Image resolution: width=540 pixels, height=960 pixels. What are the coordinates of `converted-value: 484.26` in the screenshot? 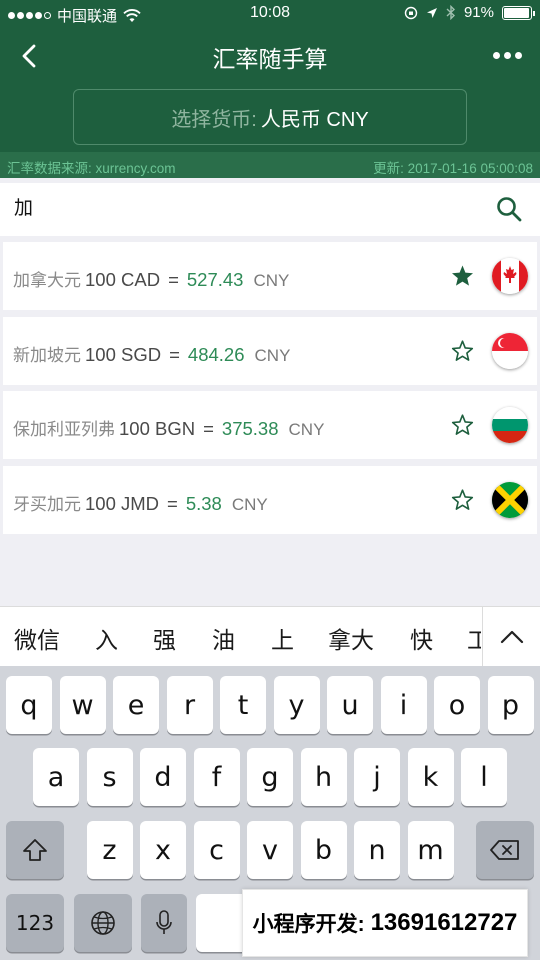 It's located at (216, 354).